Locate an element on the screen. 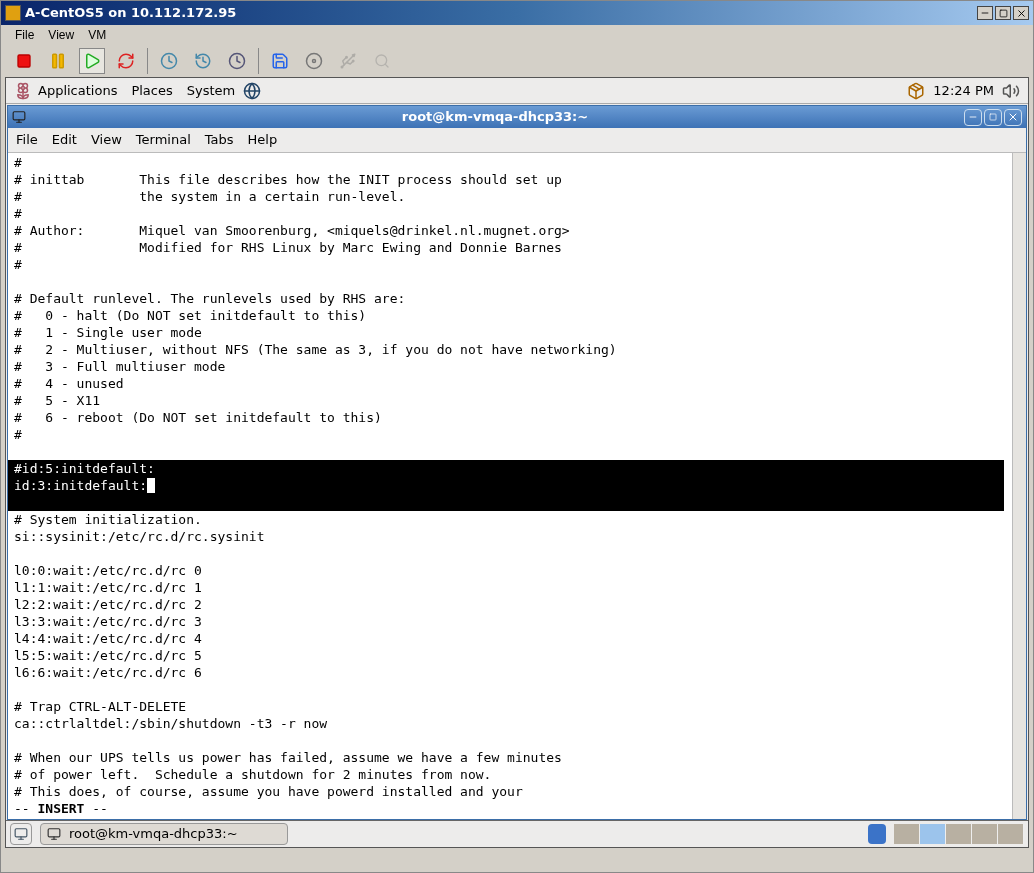 The width and height of the screenshot is (1034, 873). show-desktop-button is located at coordinates (21, 834).